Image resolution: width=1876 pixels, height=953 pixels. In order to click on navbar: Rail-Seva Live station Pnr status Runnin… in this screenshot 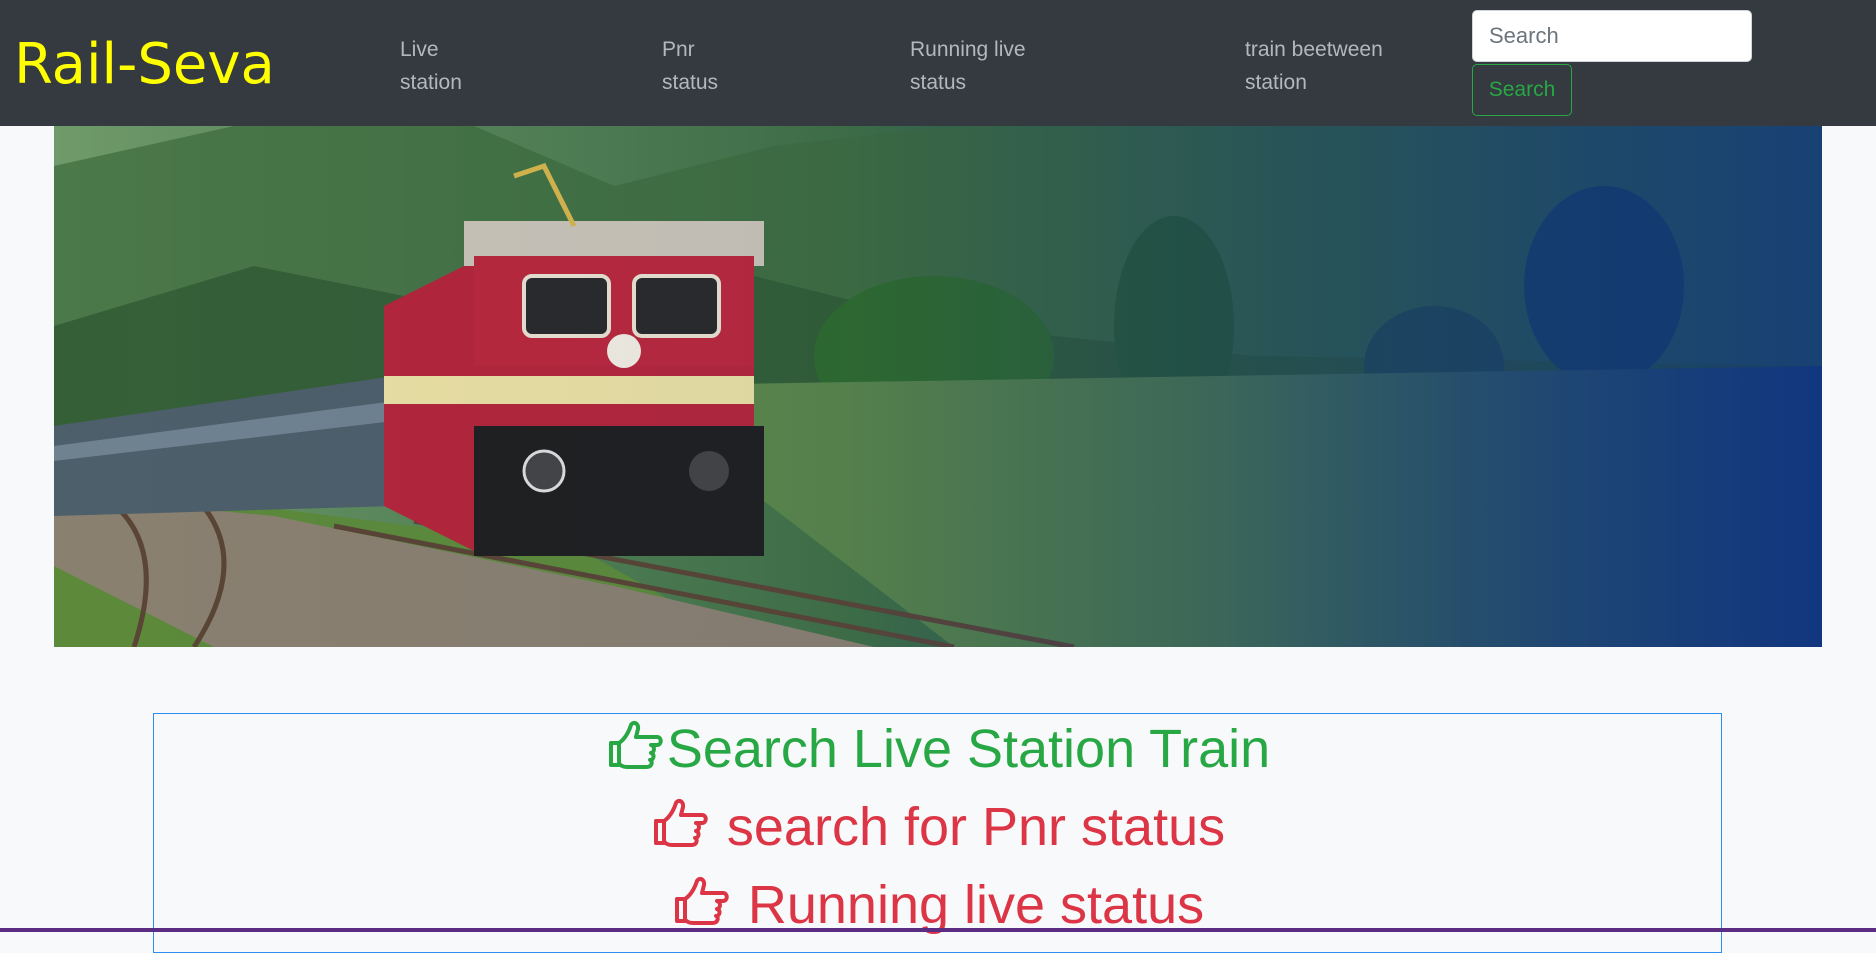, I will do `click(938, 63)`.